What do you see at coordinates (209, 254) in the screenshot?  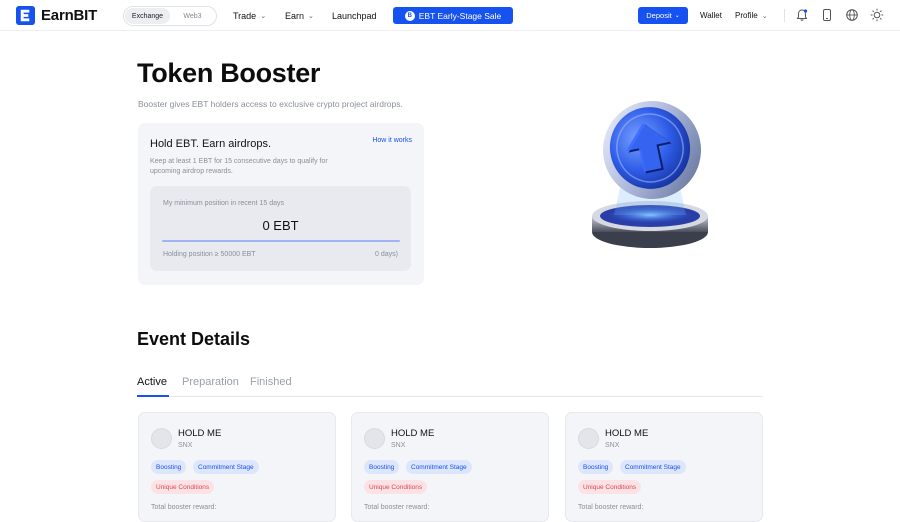 I see `holding-position-text: Holding position ≥ 50000 EBT` at bounding box center [209, 254].